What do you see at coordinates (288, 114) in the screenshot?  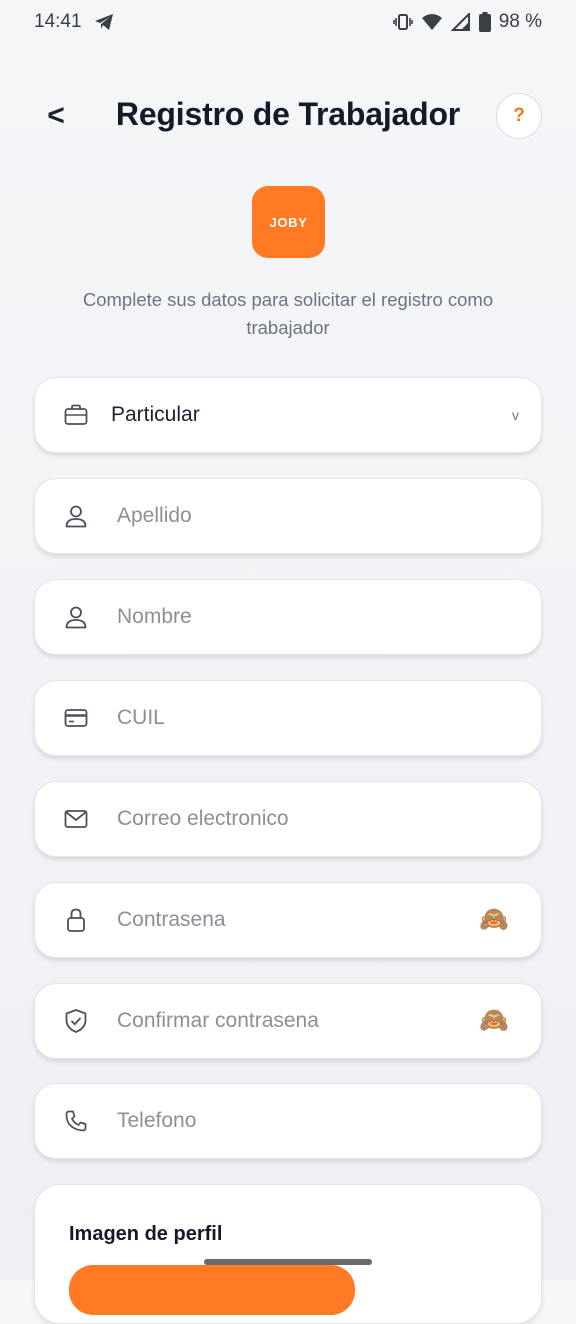 I see `page-title: Registro de Trabajador` at bounding box center [288, 114].